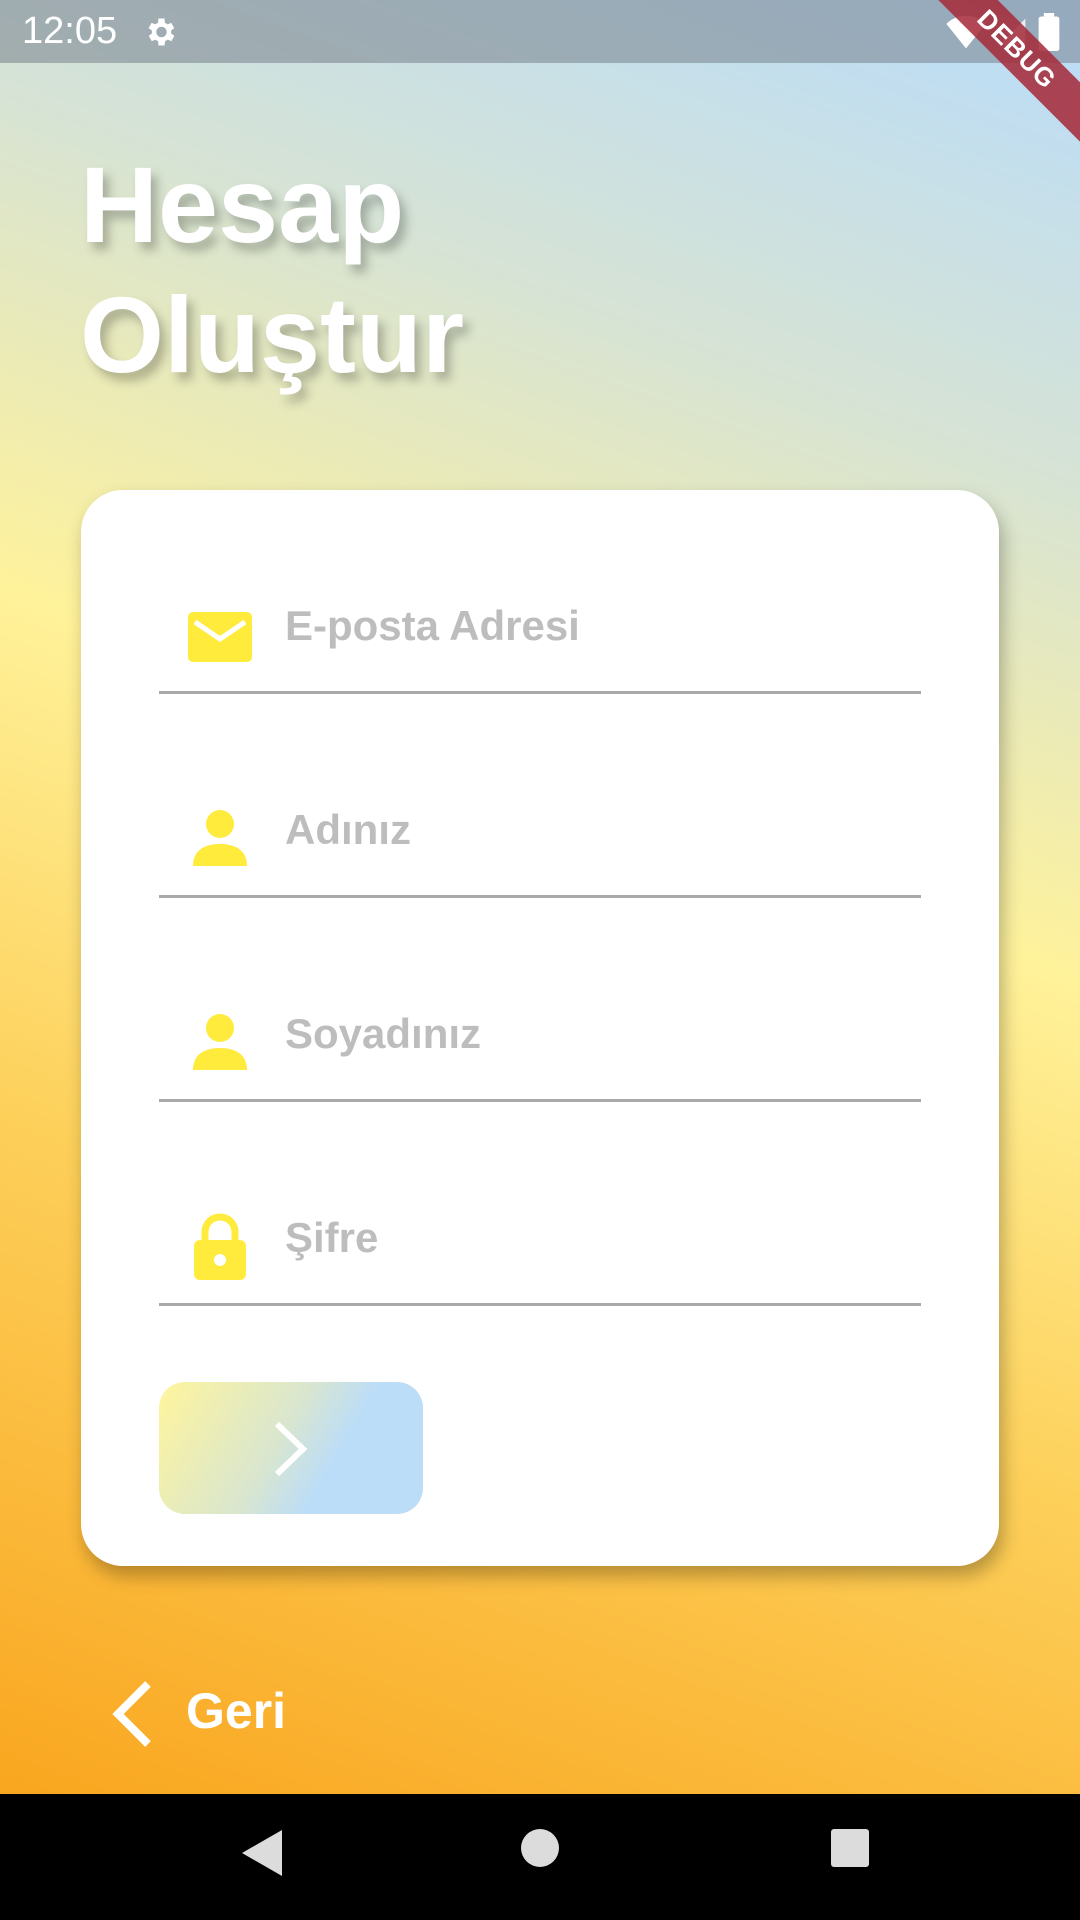  What do you see at coordinates (850, 1848) in the screenshot?
I see `nav-recents-icon` at bounding box center [850, 1848].